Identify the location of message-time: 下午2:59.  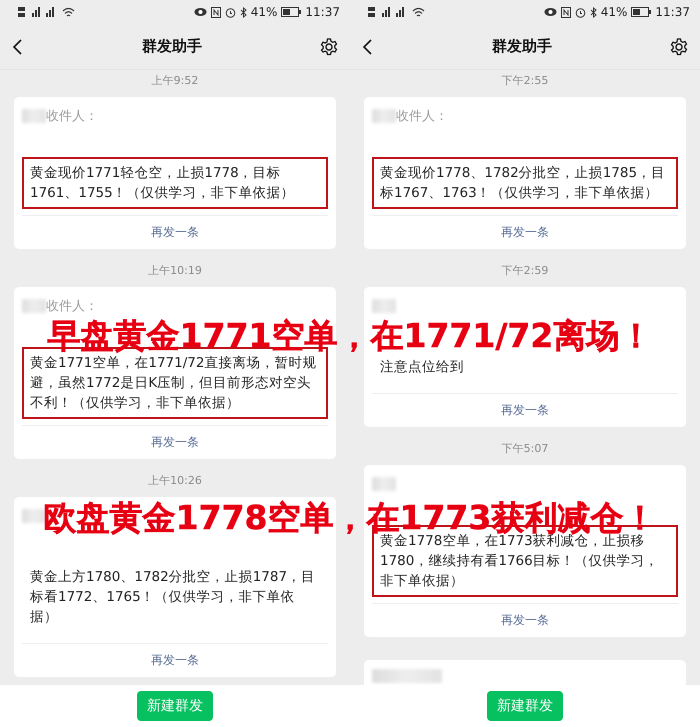
(525, 271).